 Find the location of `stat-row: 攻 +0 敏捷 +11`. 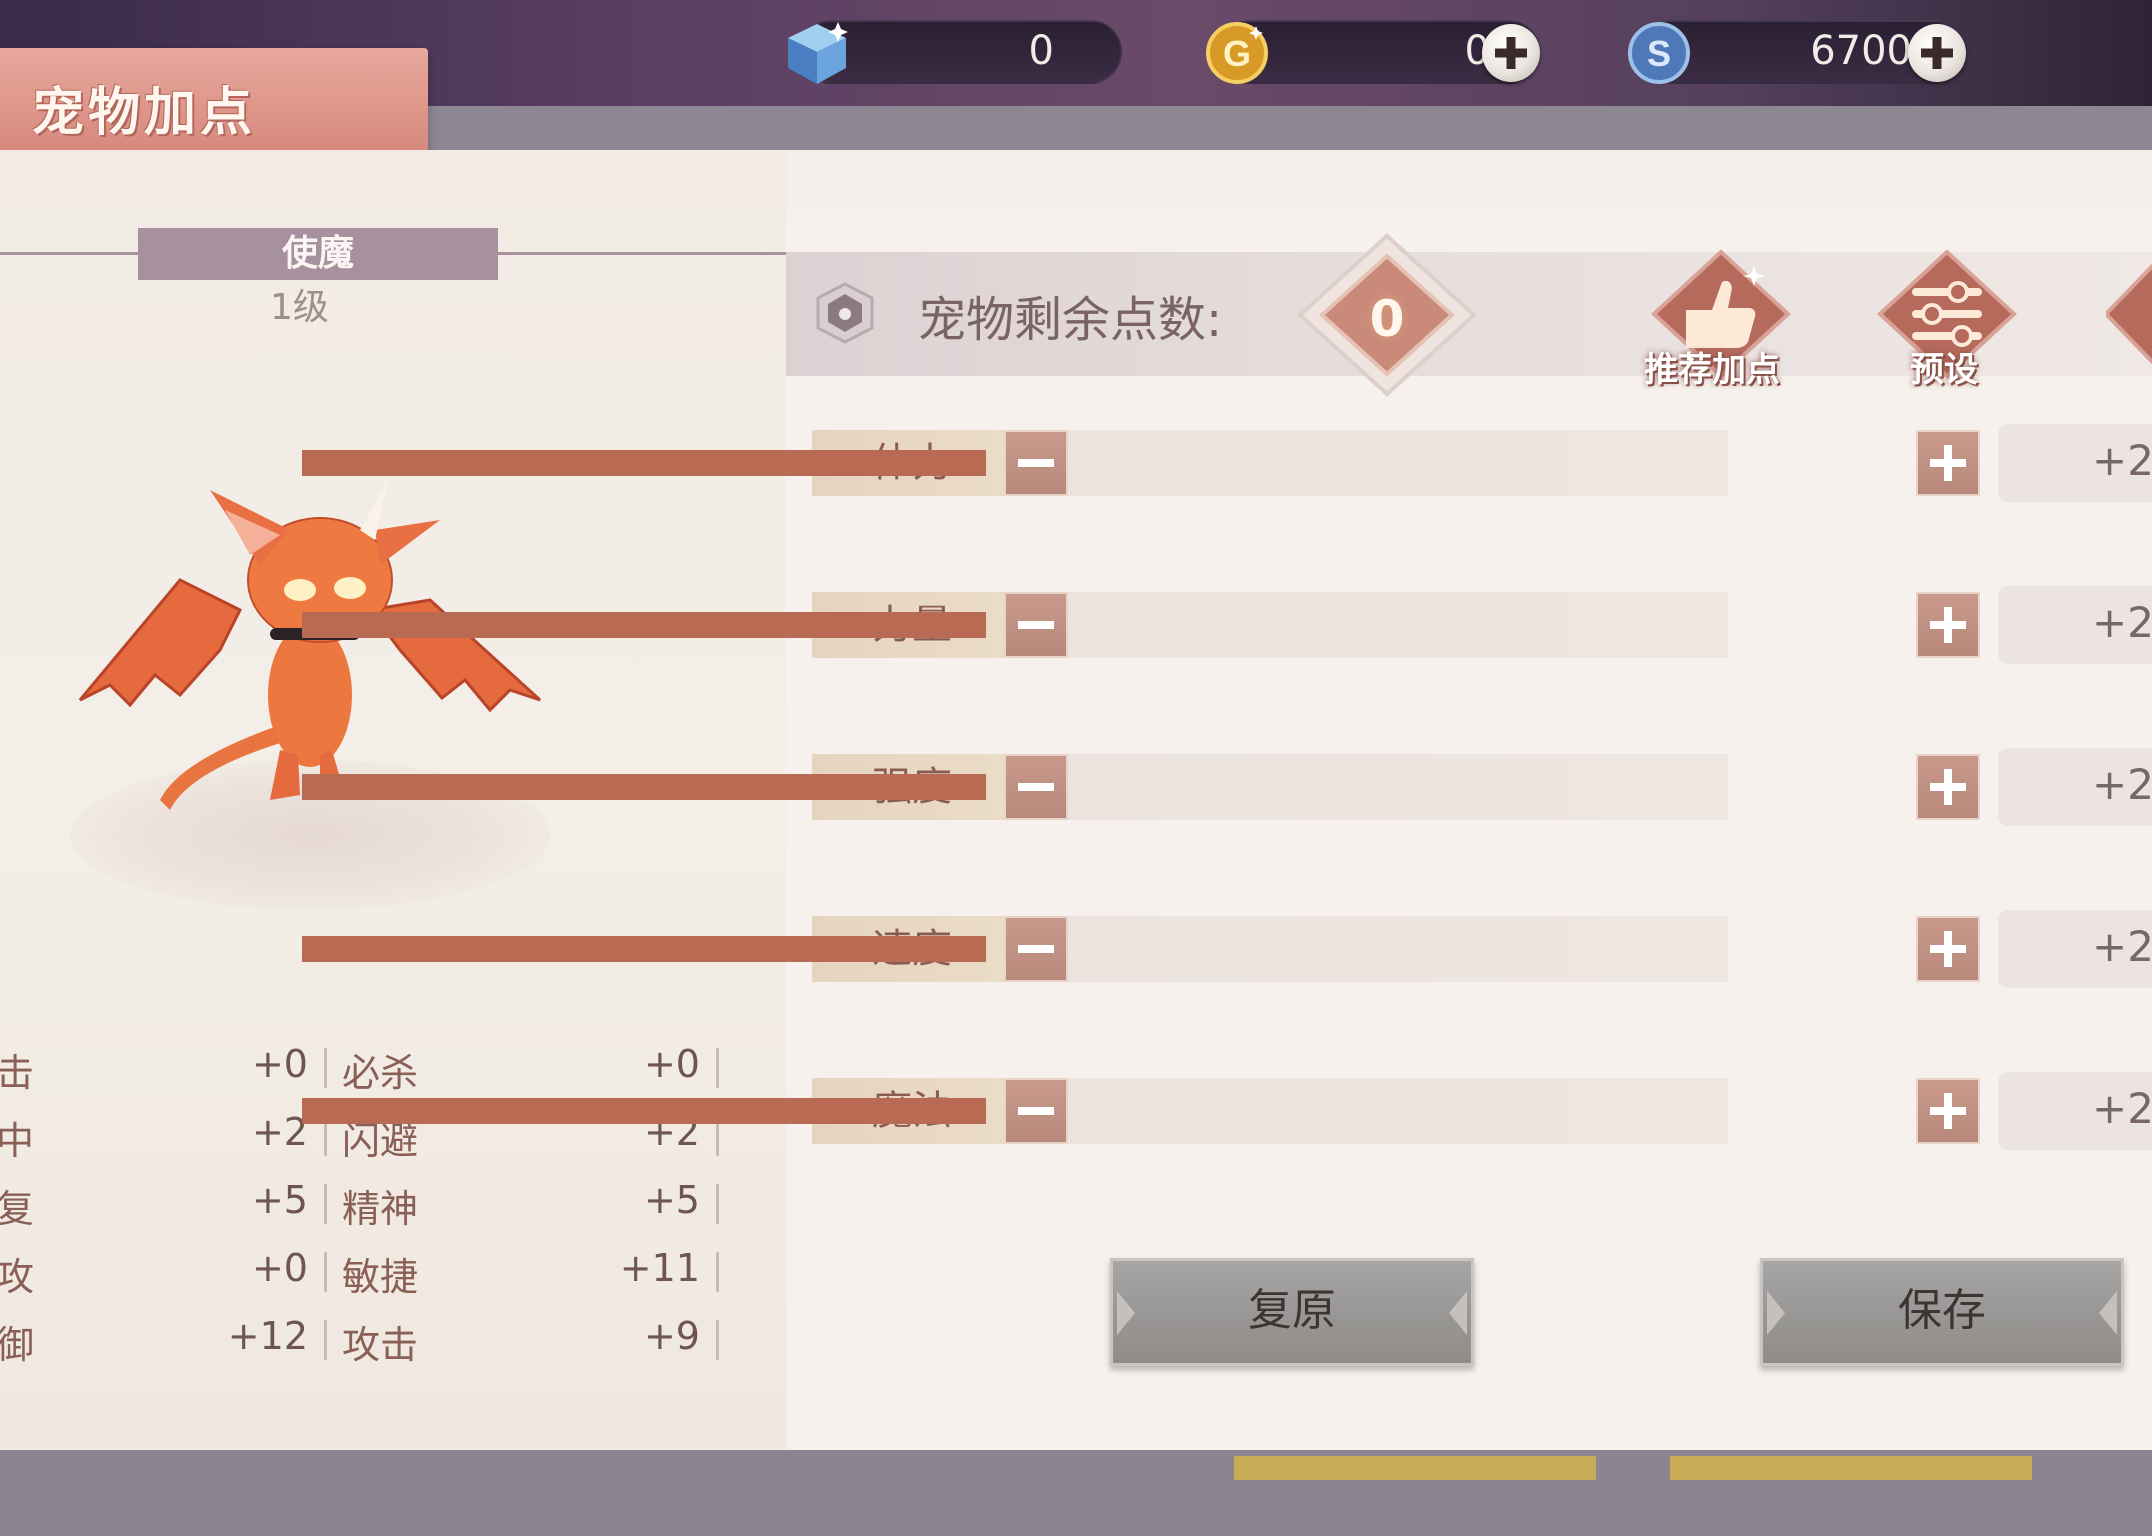

stat-row: 攻 +0 敏捷 +11 is located at coordinates (370, 1270).